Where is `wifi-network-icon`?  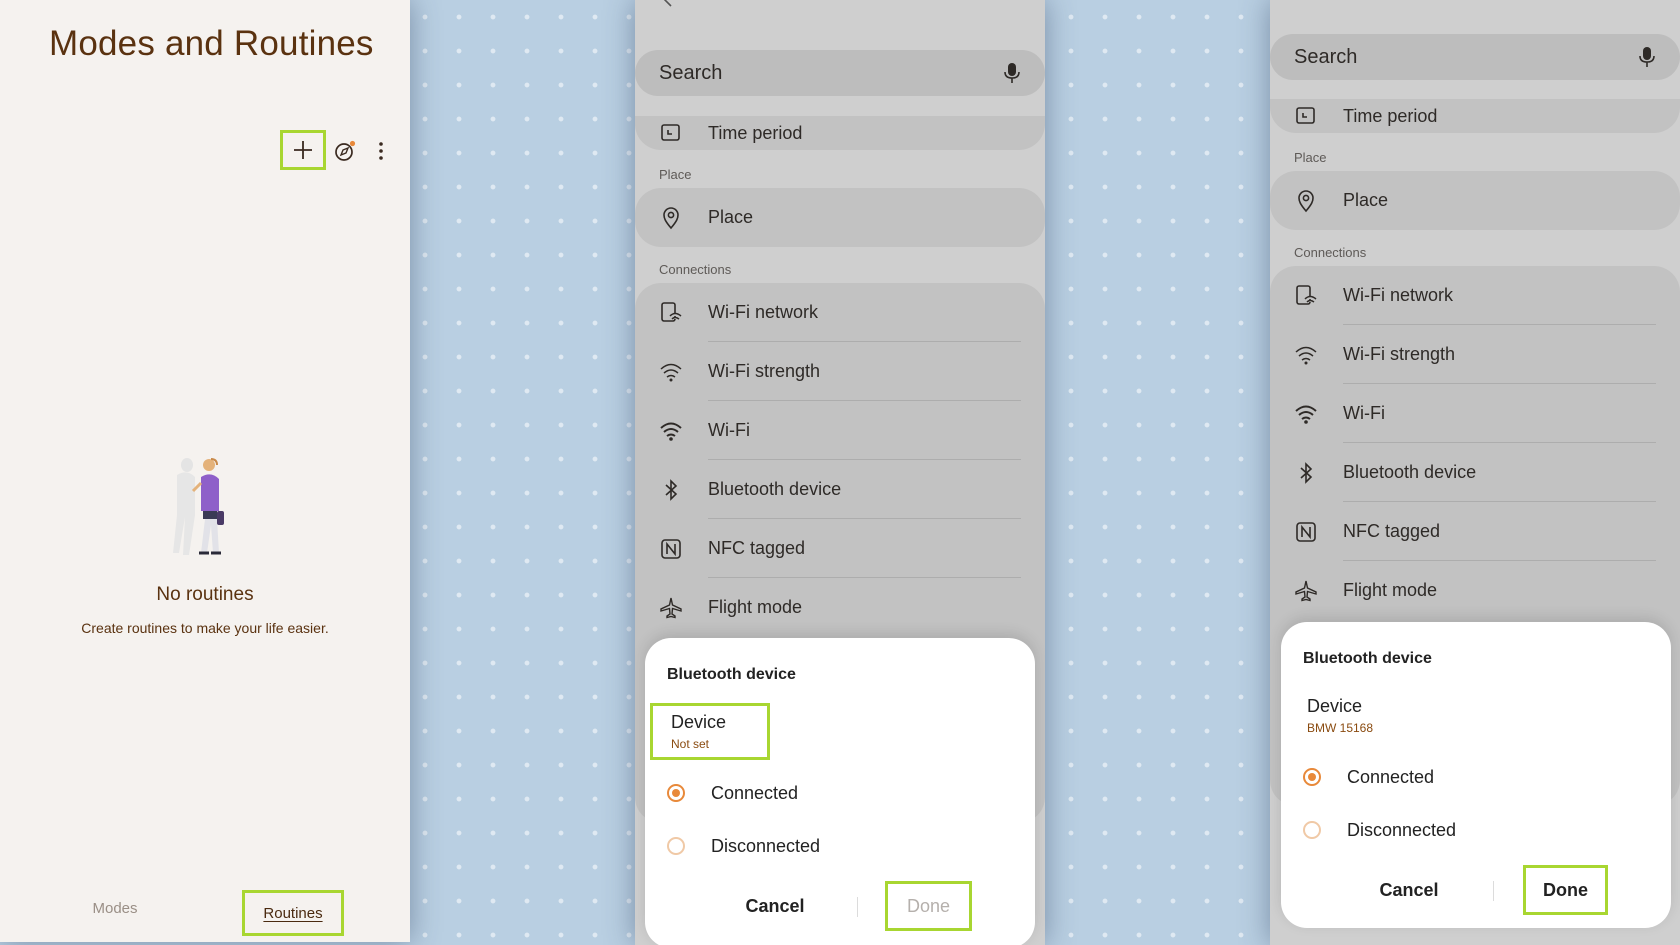 wifi-network-icon is located at coordinates (1306, 294).